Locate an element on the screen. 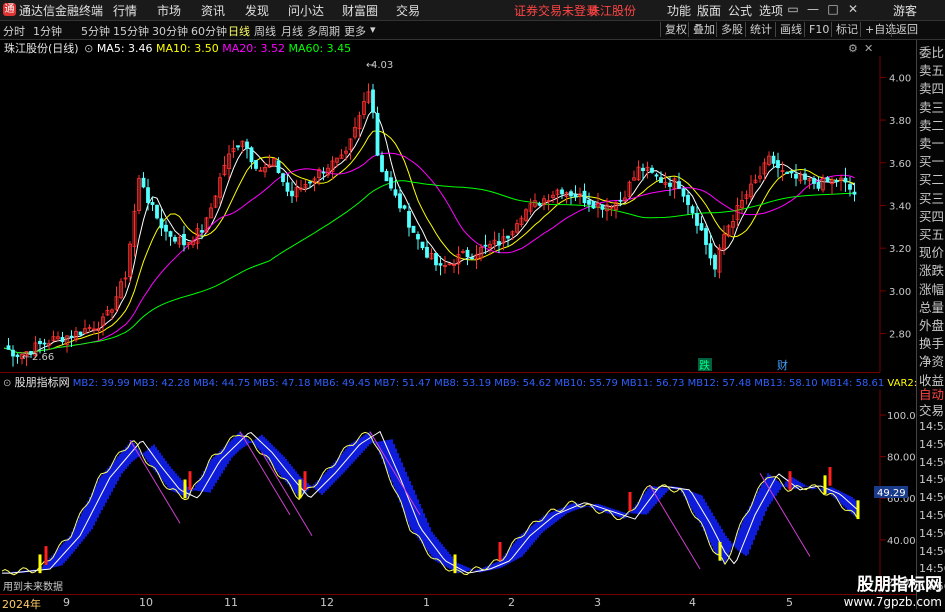 This screenshot has height=612, width=945. overlay-button: 叠加 is located at coordinates (703, 29).